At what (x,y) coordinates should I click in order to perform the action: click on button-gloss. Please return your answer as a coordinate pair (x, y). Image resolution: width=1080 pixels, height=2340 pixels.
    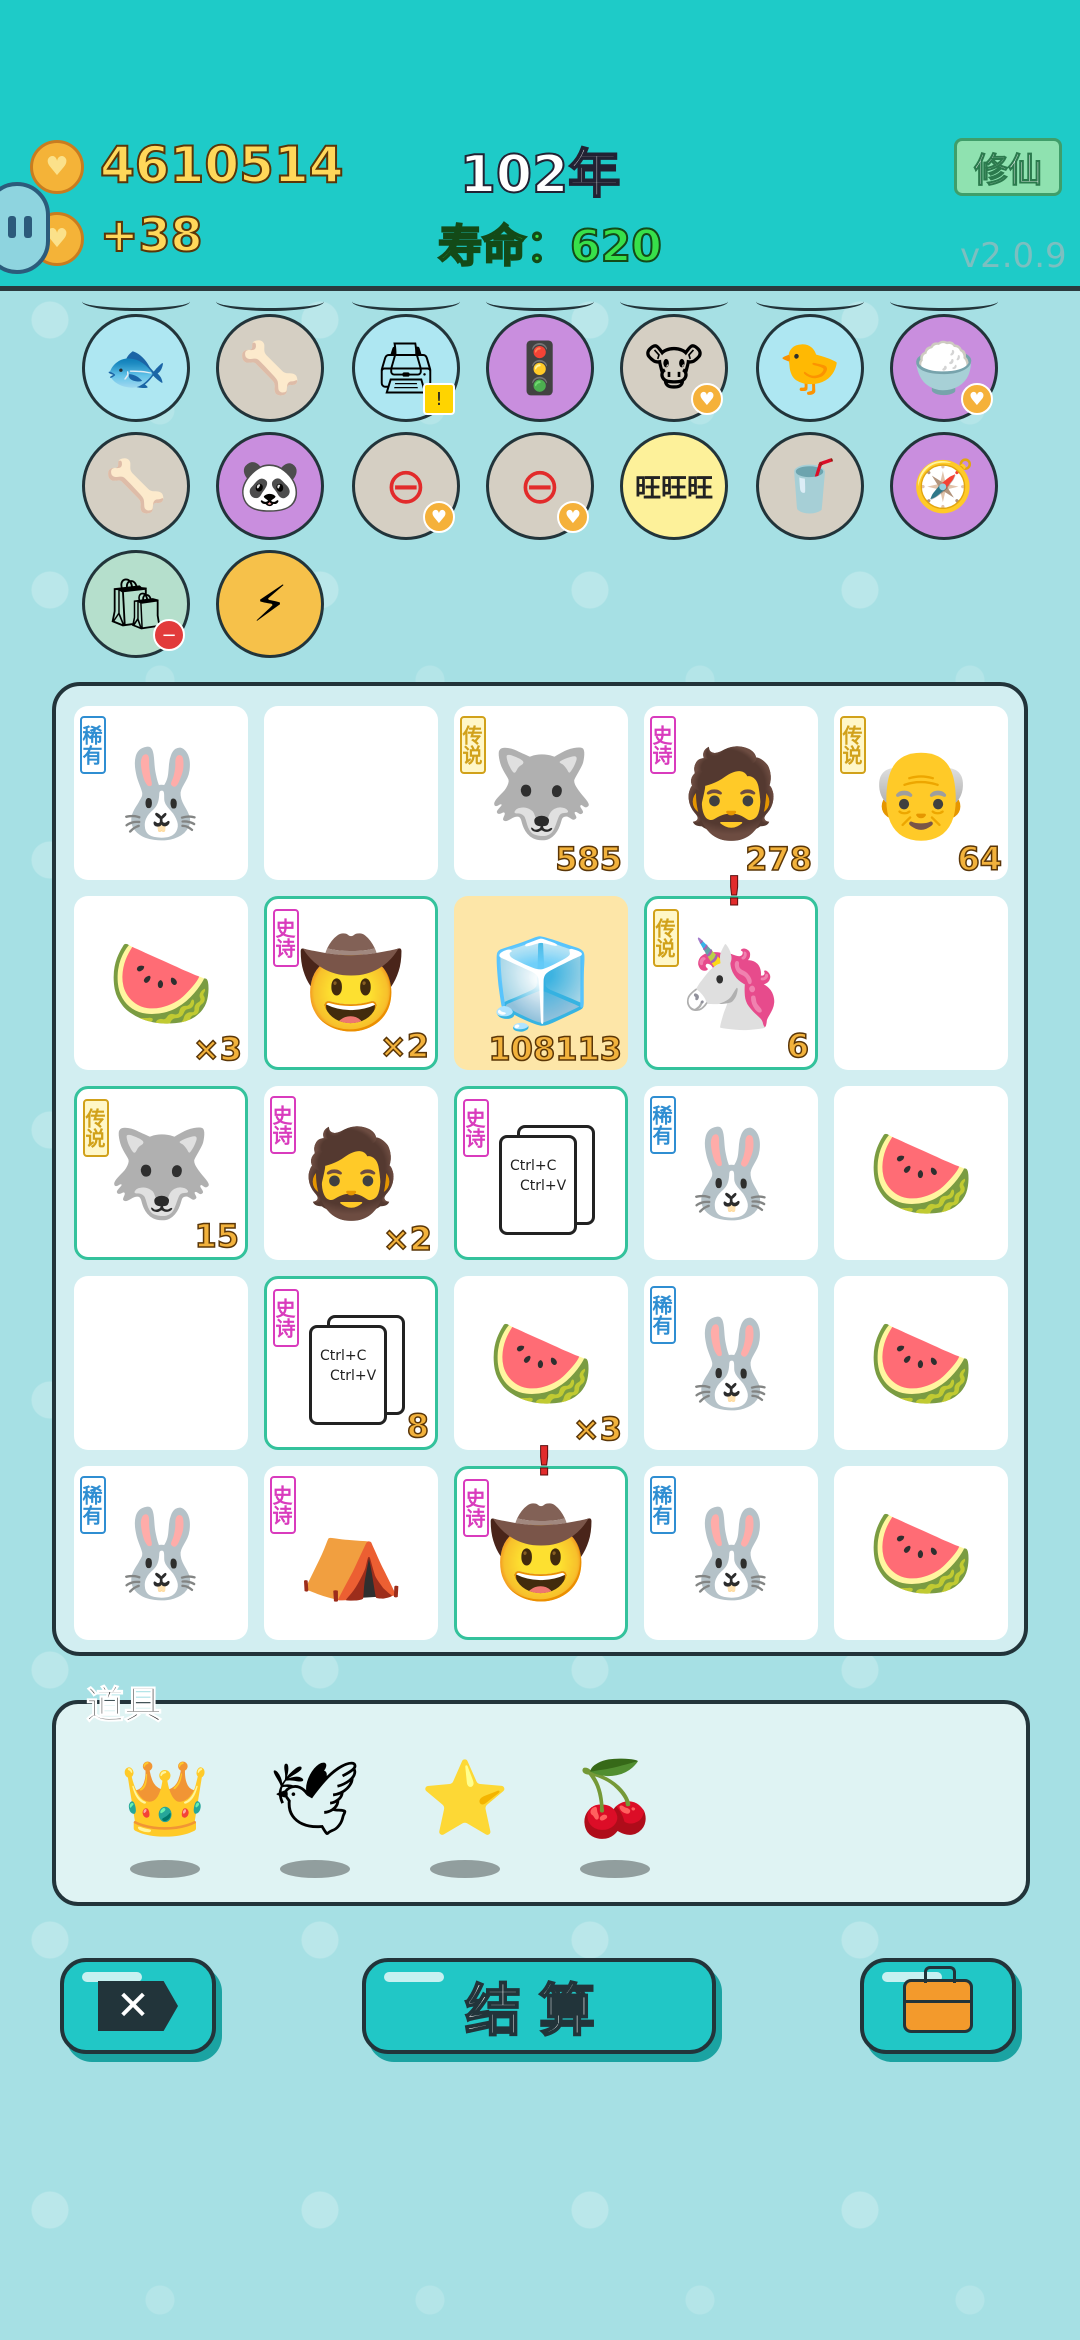
    Looking at the image, I should click on (414, 1977).